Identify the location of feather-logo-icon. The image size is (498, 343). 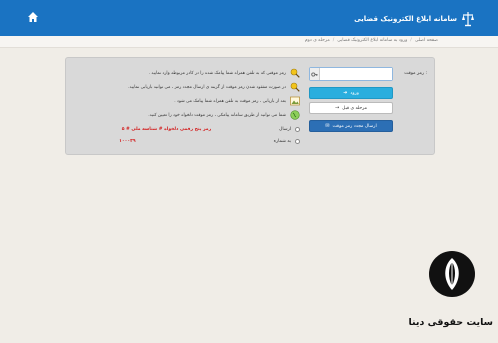
(452, 274).